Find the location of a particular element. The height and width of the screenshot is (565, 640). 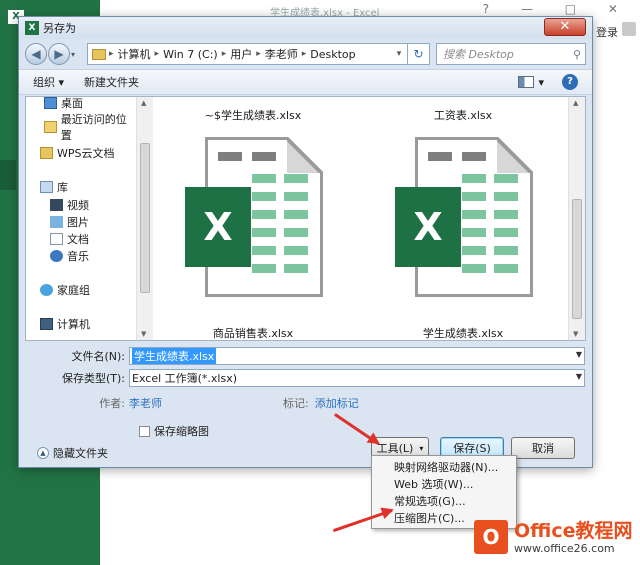

view-dropdown: ▾ is located at coordinates (541, 82).